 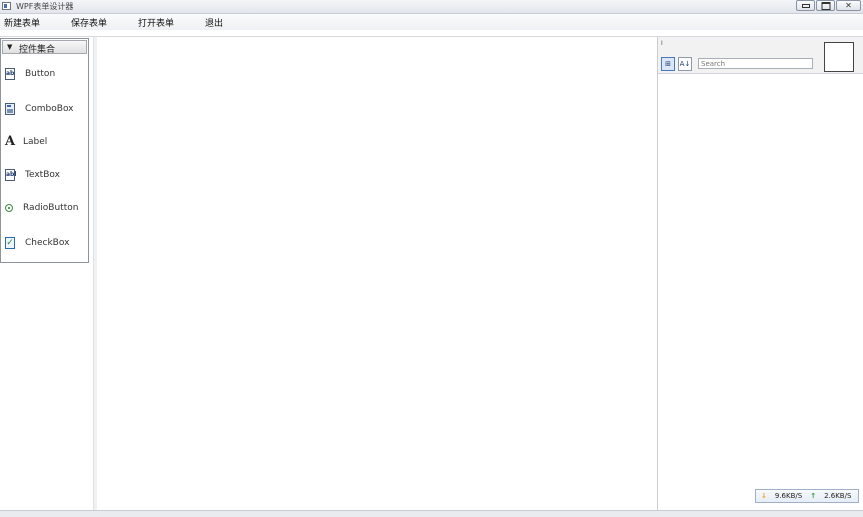 I want to click on categorized-icon: ⊞, so click(x=668, y=64).